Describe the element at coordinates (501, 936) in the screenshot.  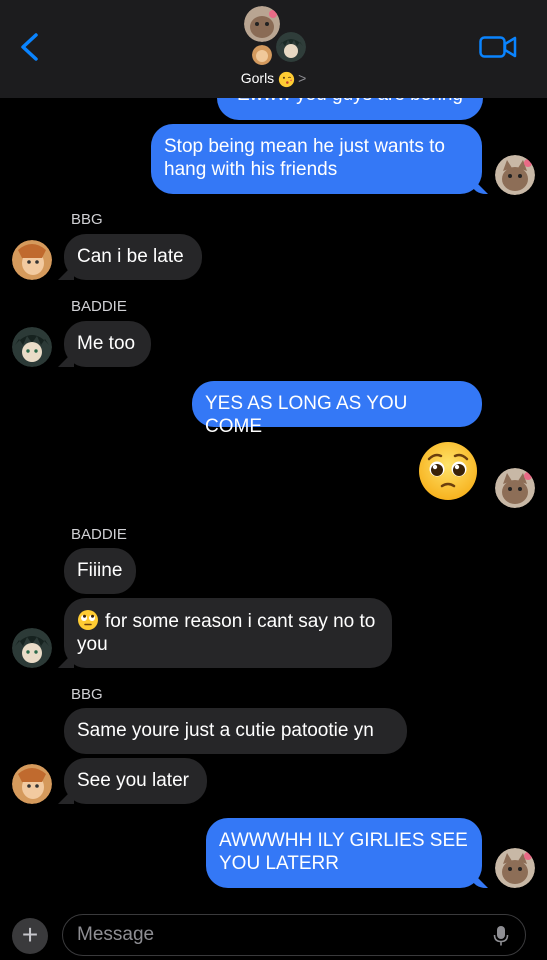
I see `microphone-icon` at that location.